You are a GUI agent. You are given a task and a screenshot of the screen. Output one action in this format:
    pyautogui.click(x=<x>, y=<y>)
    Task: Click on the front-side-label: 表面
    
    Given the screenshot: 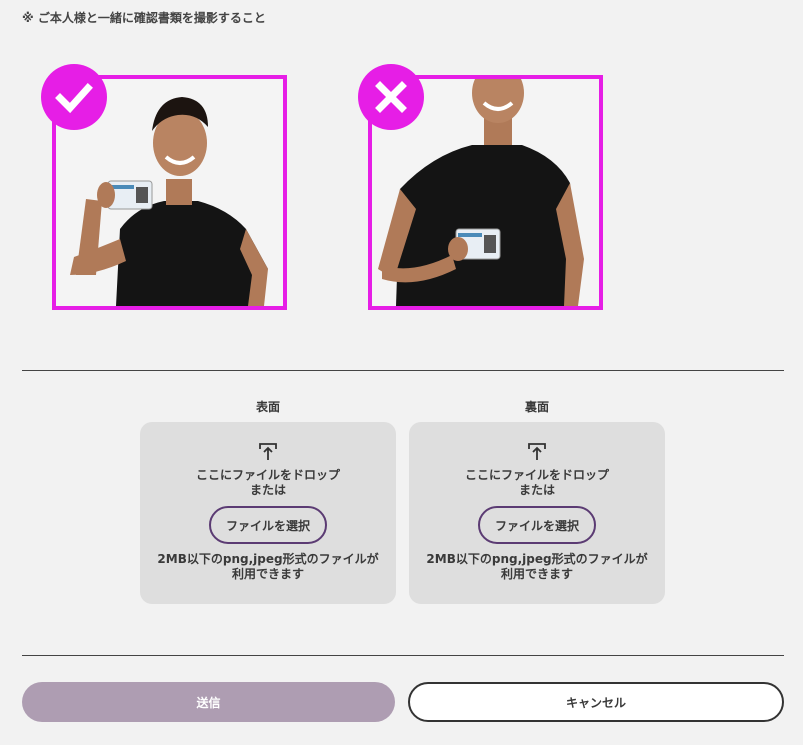 What is the action you would take?
    pyautogui.click(x=267, y=407)
    